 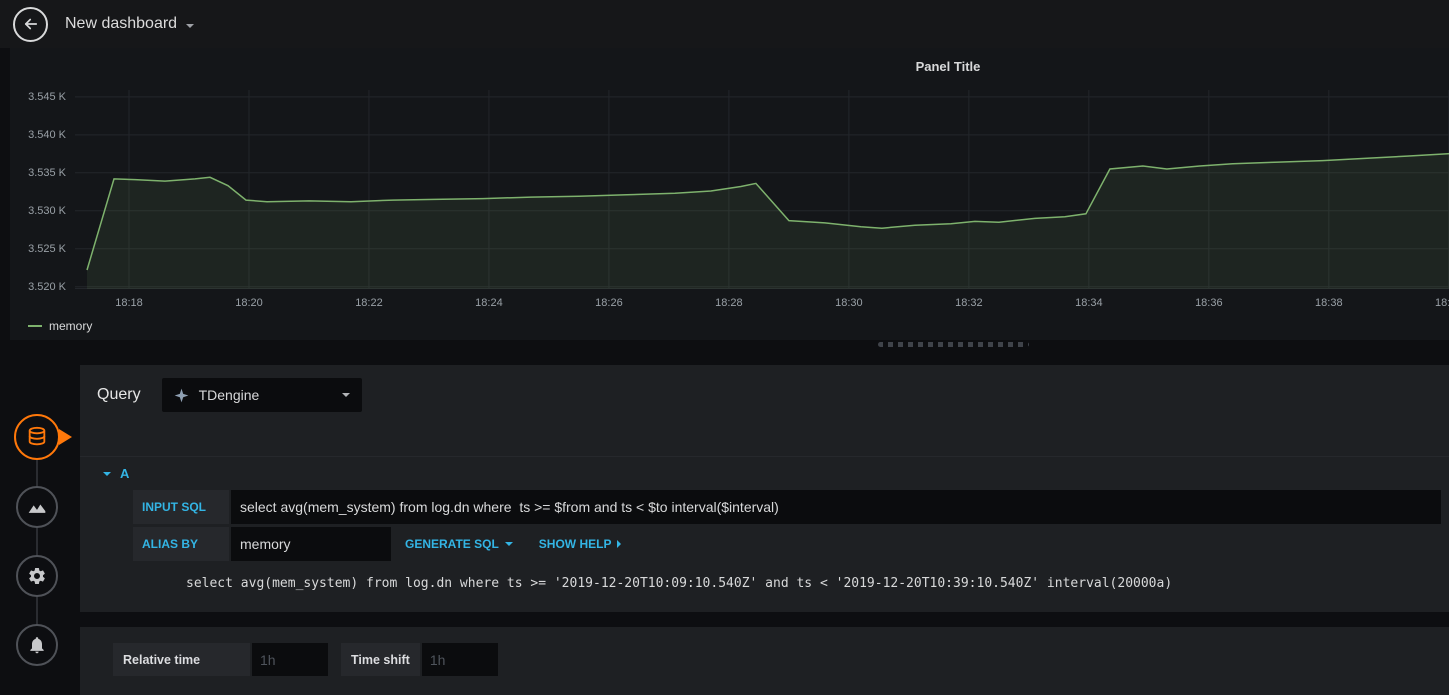 What do you see at coordinates (575, 544) in the screenshot?
I see `show-help-label: SHOW HELP` at bounding box center [575, 544].